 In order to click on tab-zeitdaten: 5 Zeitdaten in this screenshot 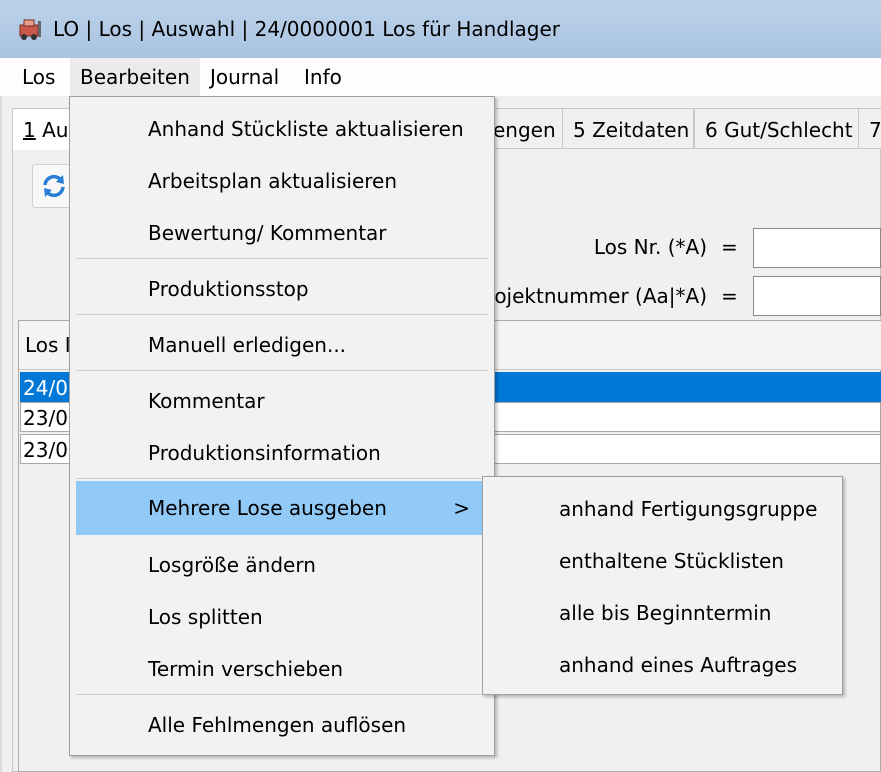, I will do `click(628, 128)`.